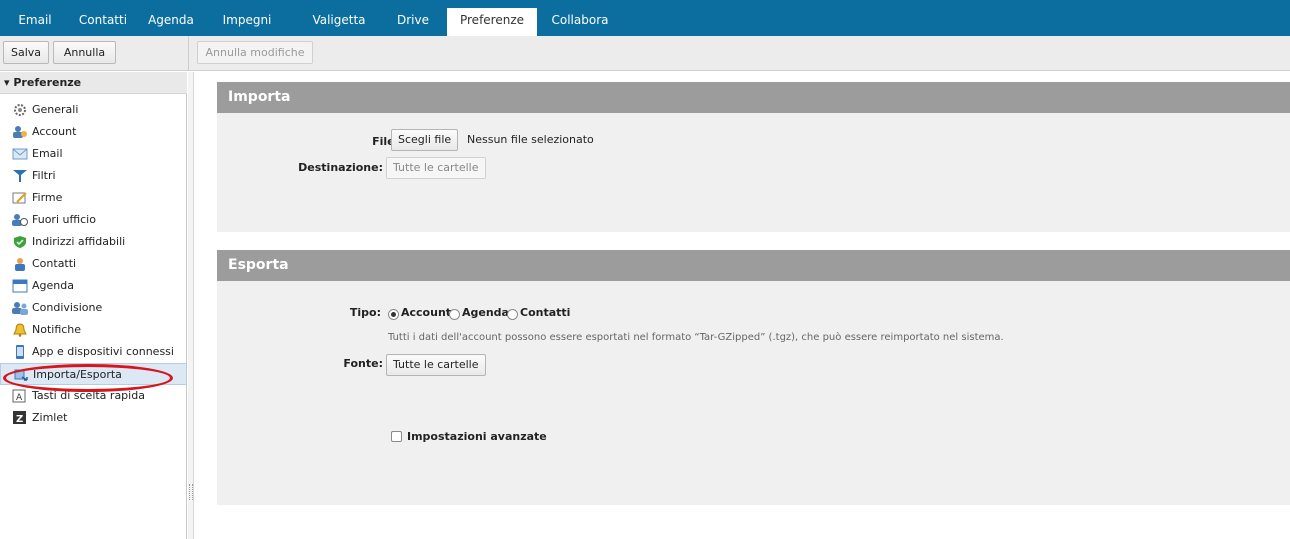  Describe the element at coordinates (20, 308) in the screenshot. I see `share-icon` at that location.